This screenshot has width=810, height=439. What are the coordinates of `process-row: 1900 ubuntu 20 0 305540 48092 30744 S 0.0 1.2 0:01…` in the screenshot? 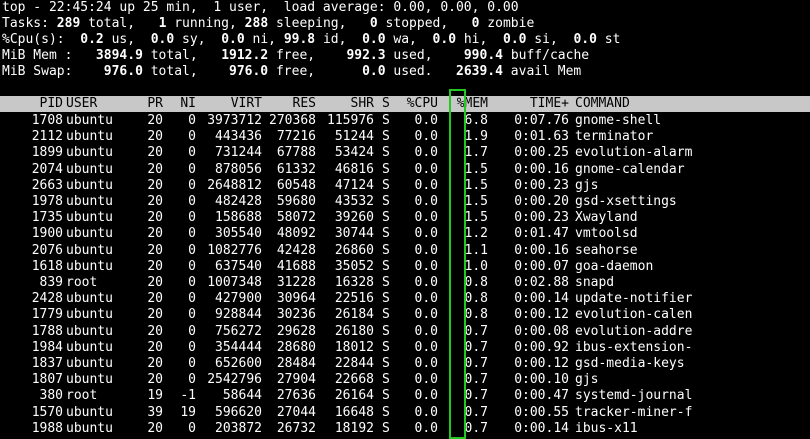 It's located at (405, 234).